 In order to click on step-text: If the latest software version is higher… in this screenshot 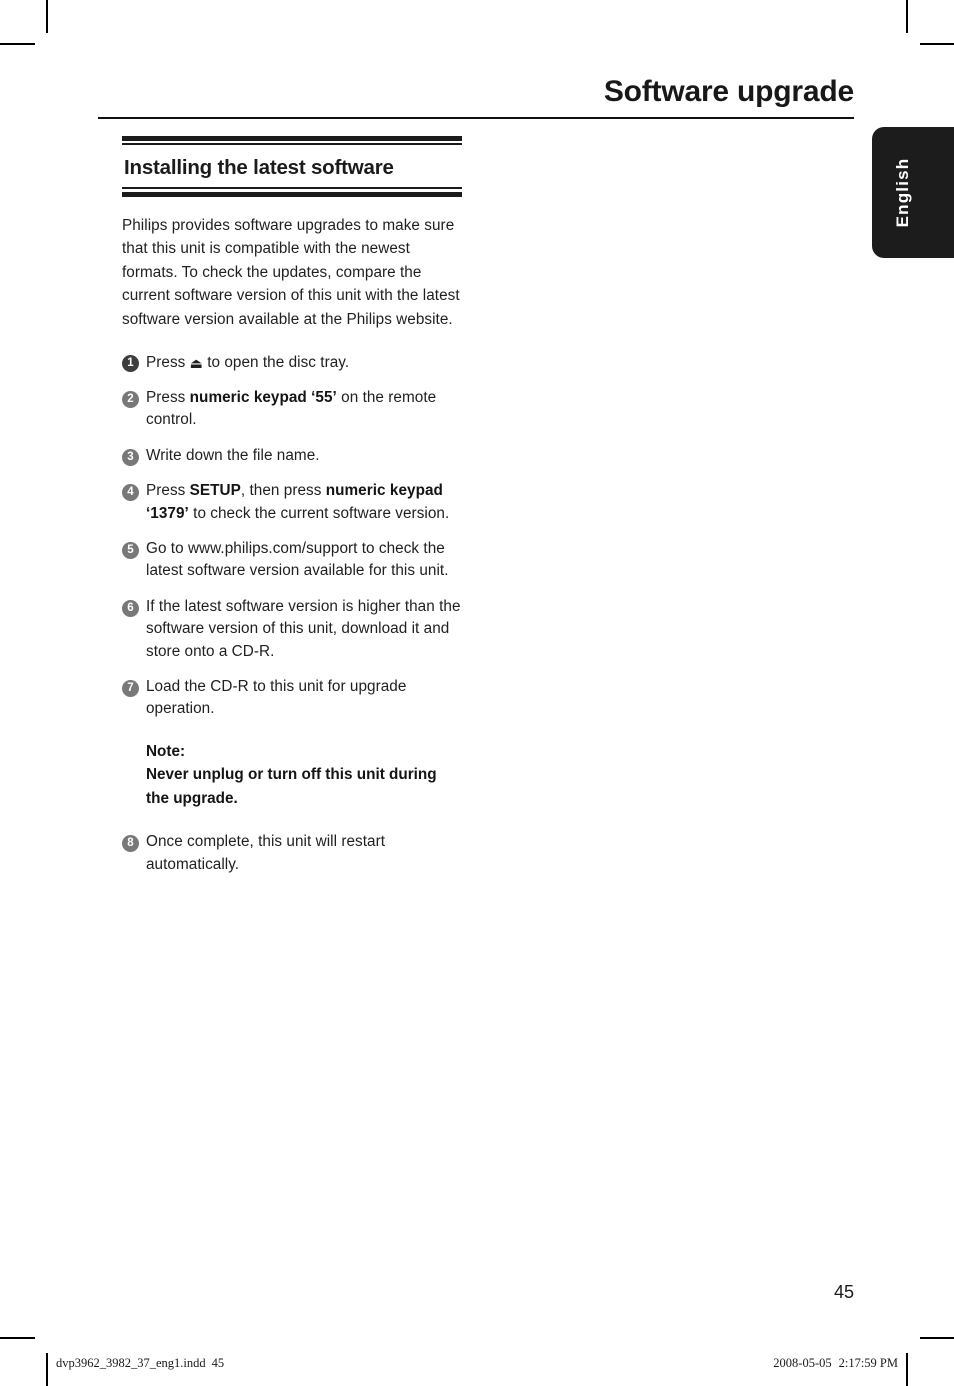, I will do `click(303, 628)`.